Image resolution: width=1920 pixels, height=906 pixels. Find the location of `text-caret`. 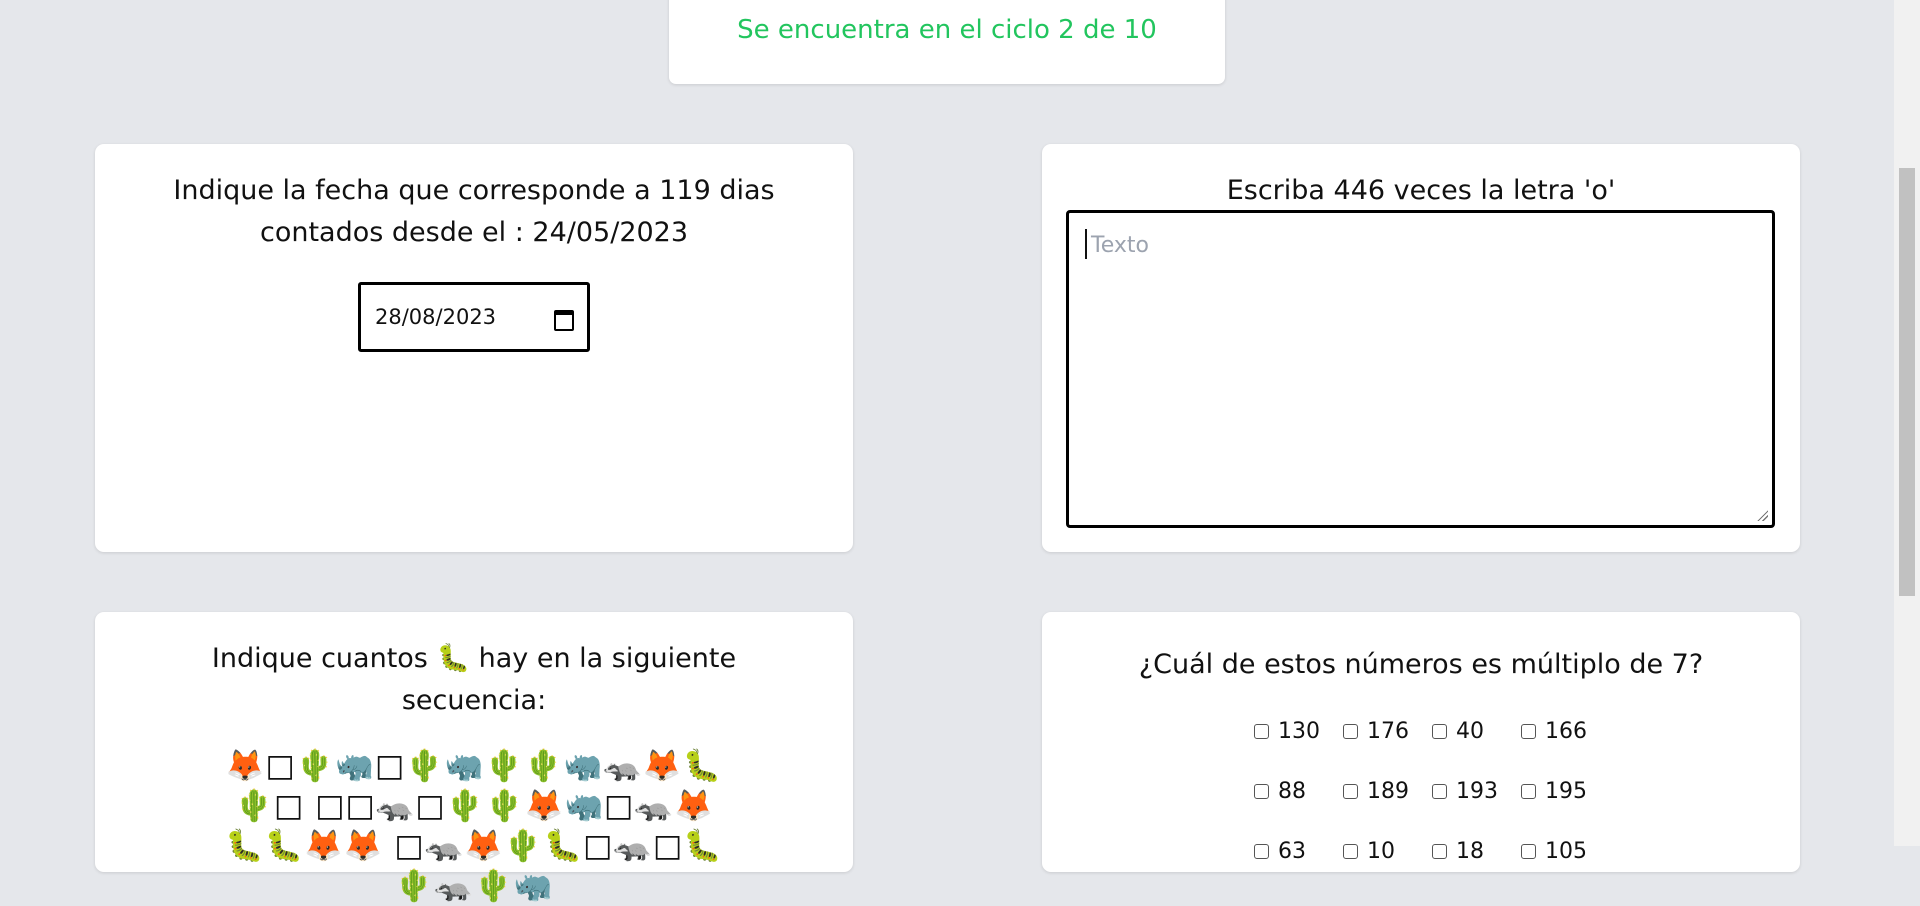

text-caret is located at coordinates (1086, 244).